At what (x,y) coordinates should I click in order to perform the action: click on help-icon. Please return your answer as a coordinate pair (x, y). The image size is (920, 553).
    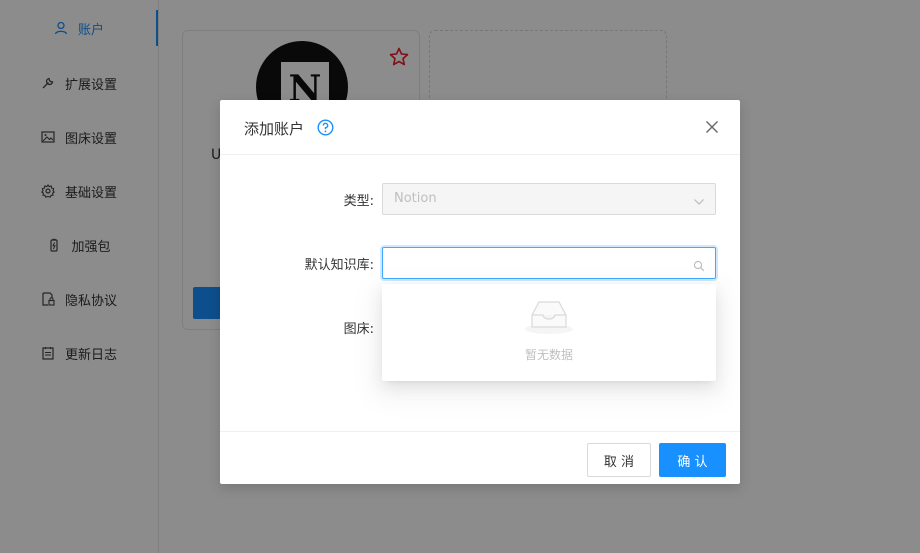
    Looking at the image, I should click on (325, 127).